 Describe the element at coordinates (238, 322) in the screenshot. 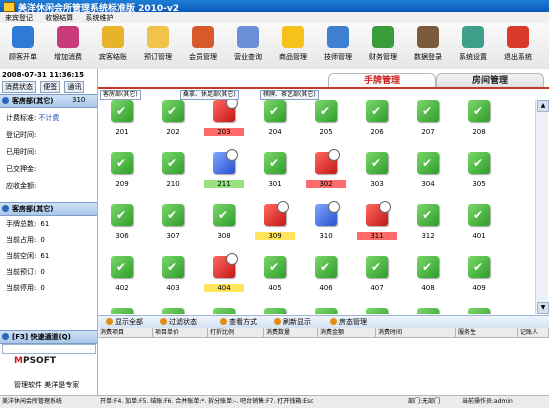

I see `action-button-2: 查看方式` at that location.